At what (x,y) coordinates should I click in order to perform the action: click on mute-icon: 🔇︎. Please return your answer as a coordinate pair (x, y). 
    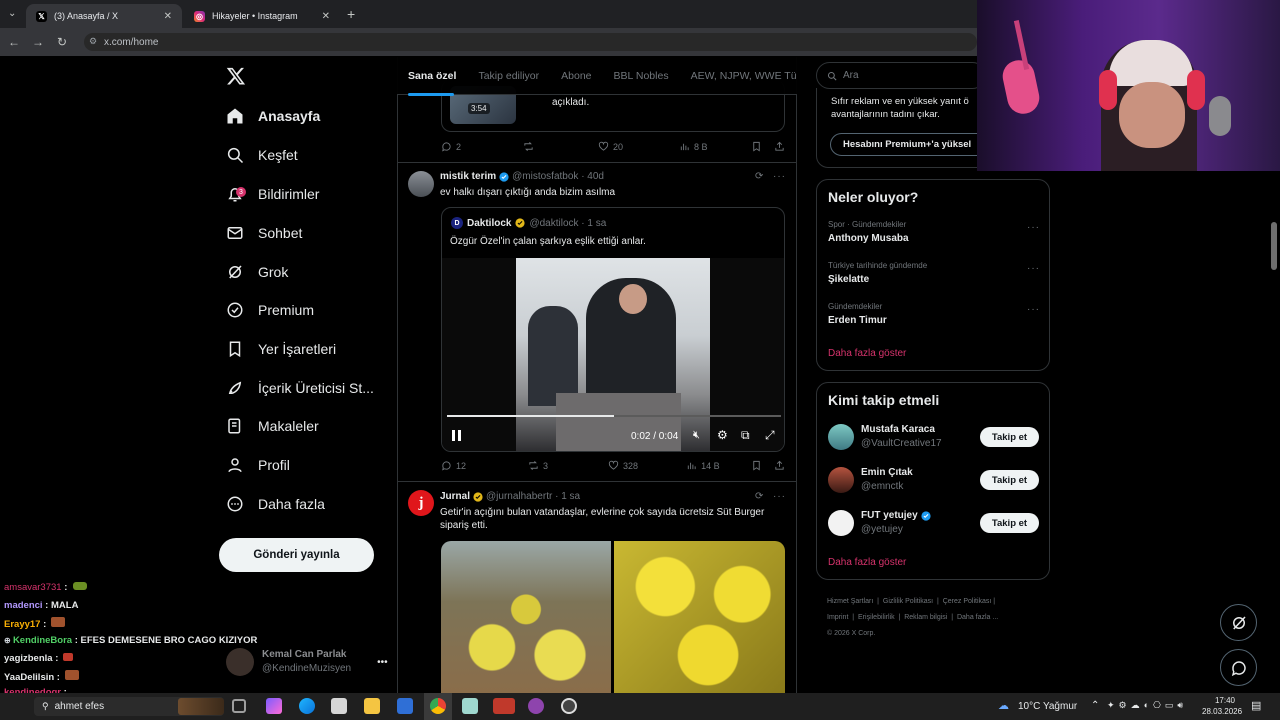
    Looking at the image, I should click on (696, 435).